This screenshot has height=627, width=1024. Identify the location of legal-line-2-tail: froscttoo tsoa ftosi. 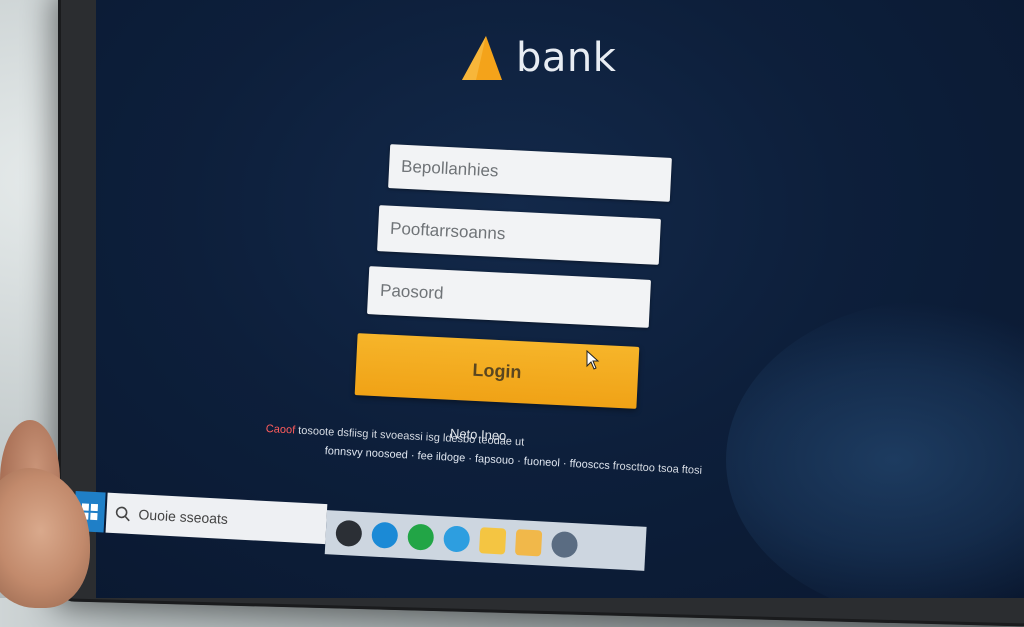
(657, 468).